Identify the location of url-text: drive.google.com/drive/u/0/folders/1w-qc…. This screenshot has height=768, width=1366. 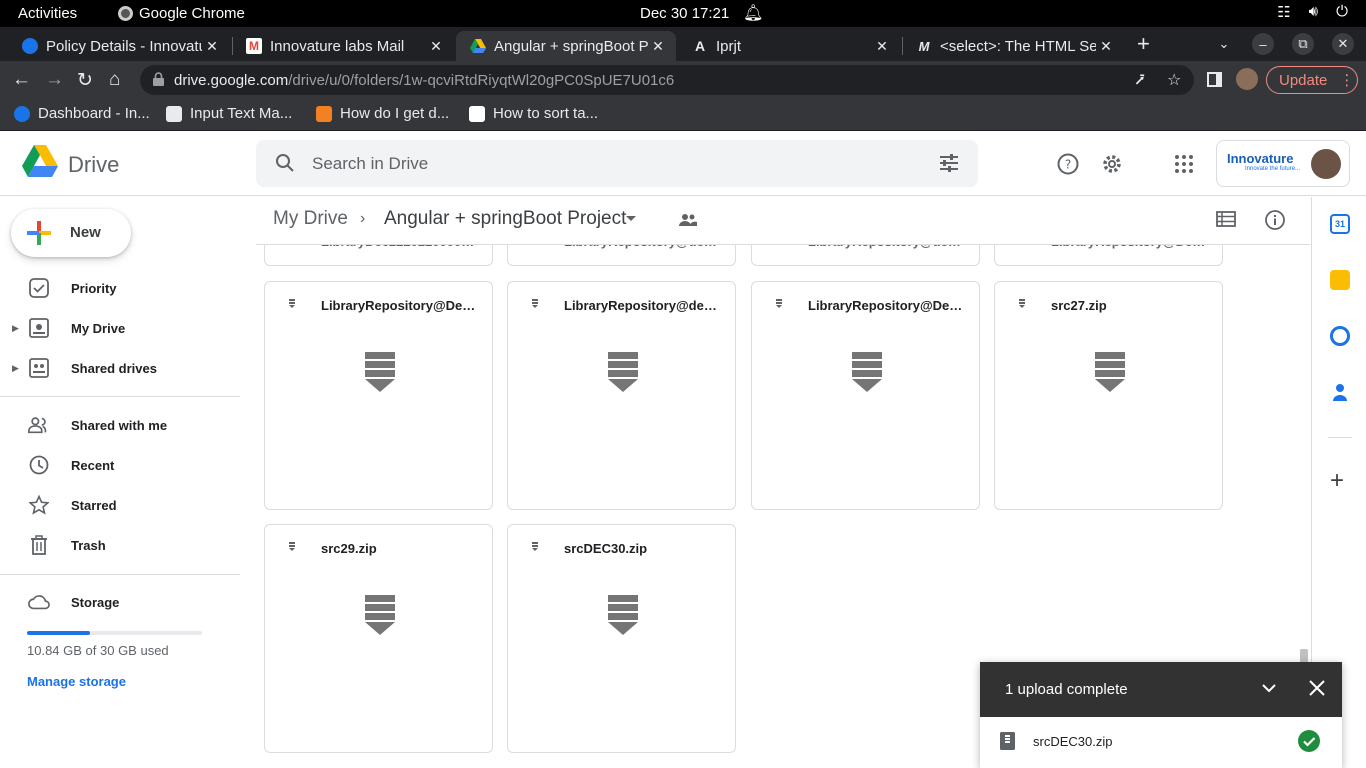
(424, 80).